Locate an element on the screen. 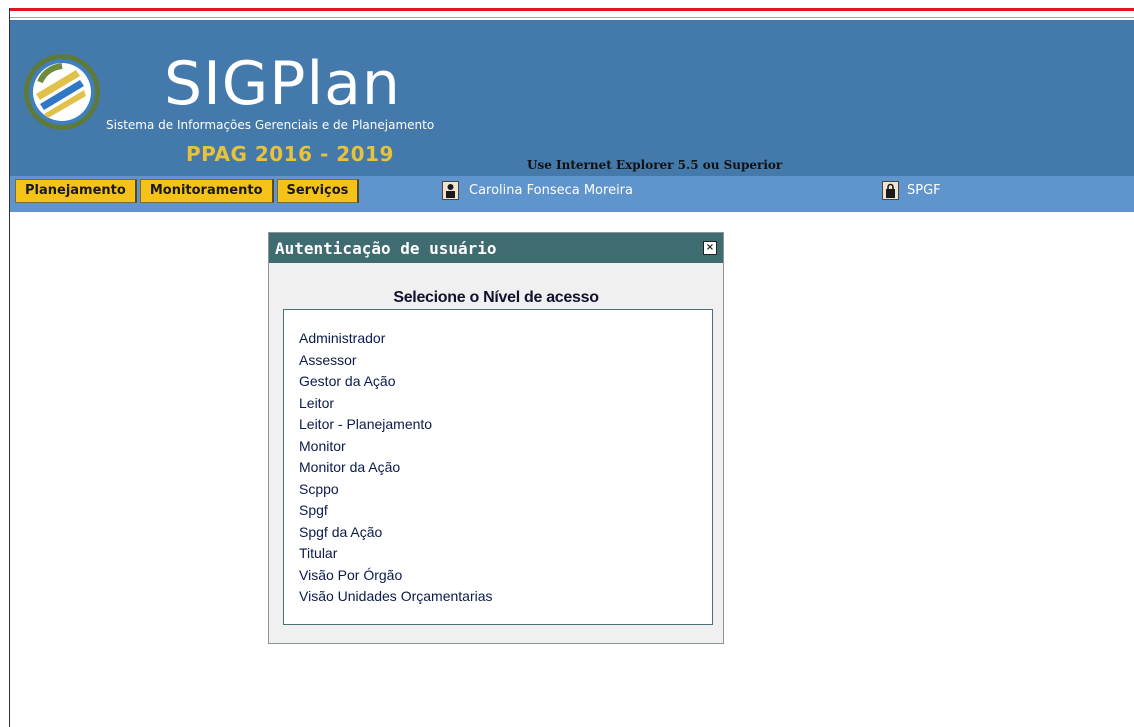 The image size is (1134, 727). lock-icon is located at coordinates (890, 190).